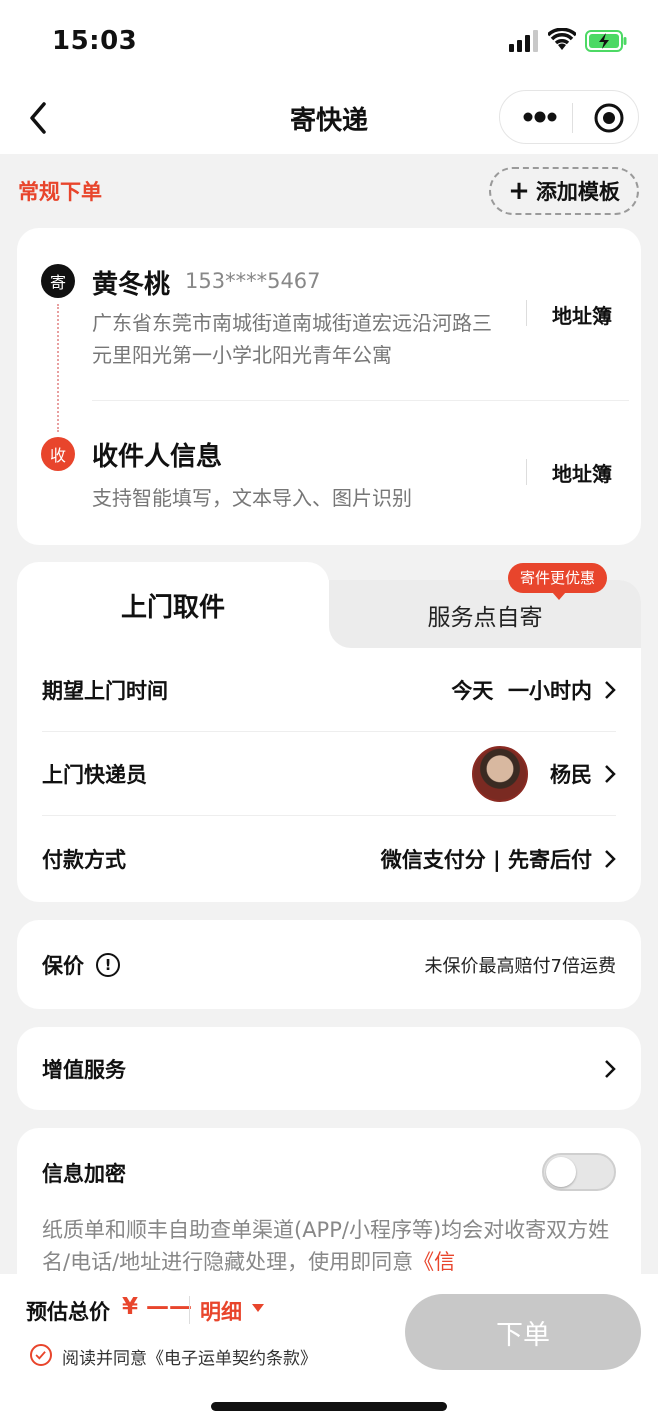  What do you see at coordinates (297, 339) in the screenshot?
I see `sender-address: 广东省东莞市南城街道南城街道宏远沿河路三元里阳光第一小学北阳光青年公寓` at bounding box center [297, 339].